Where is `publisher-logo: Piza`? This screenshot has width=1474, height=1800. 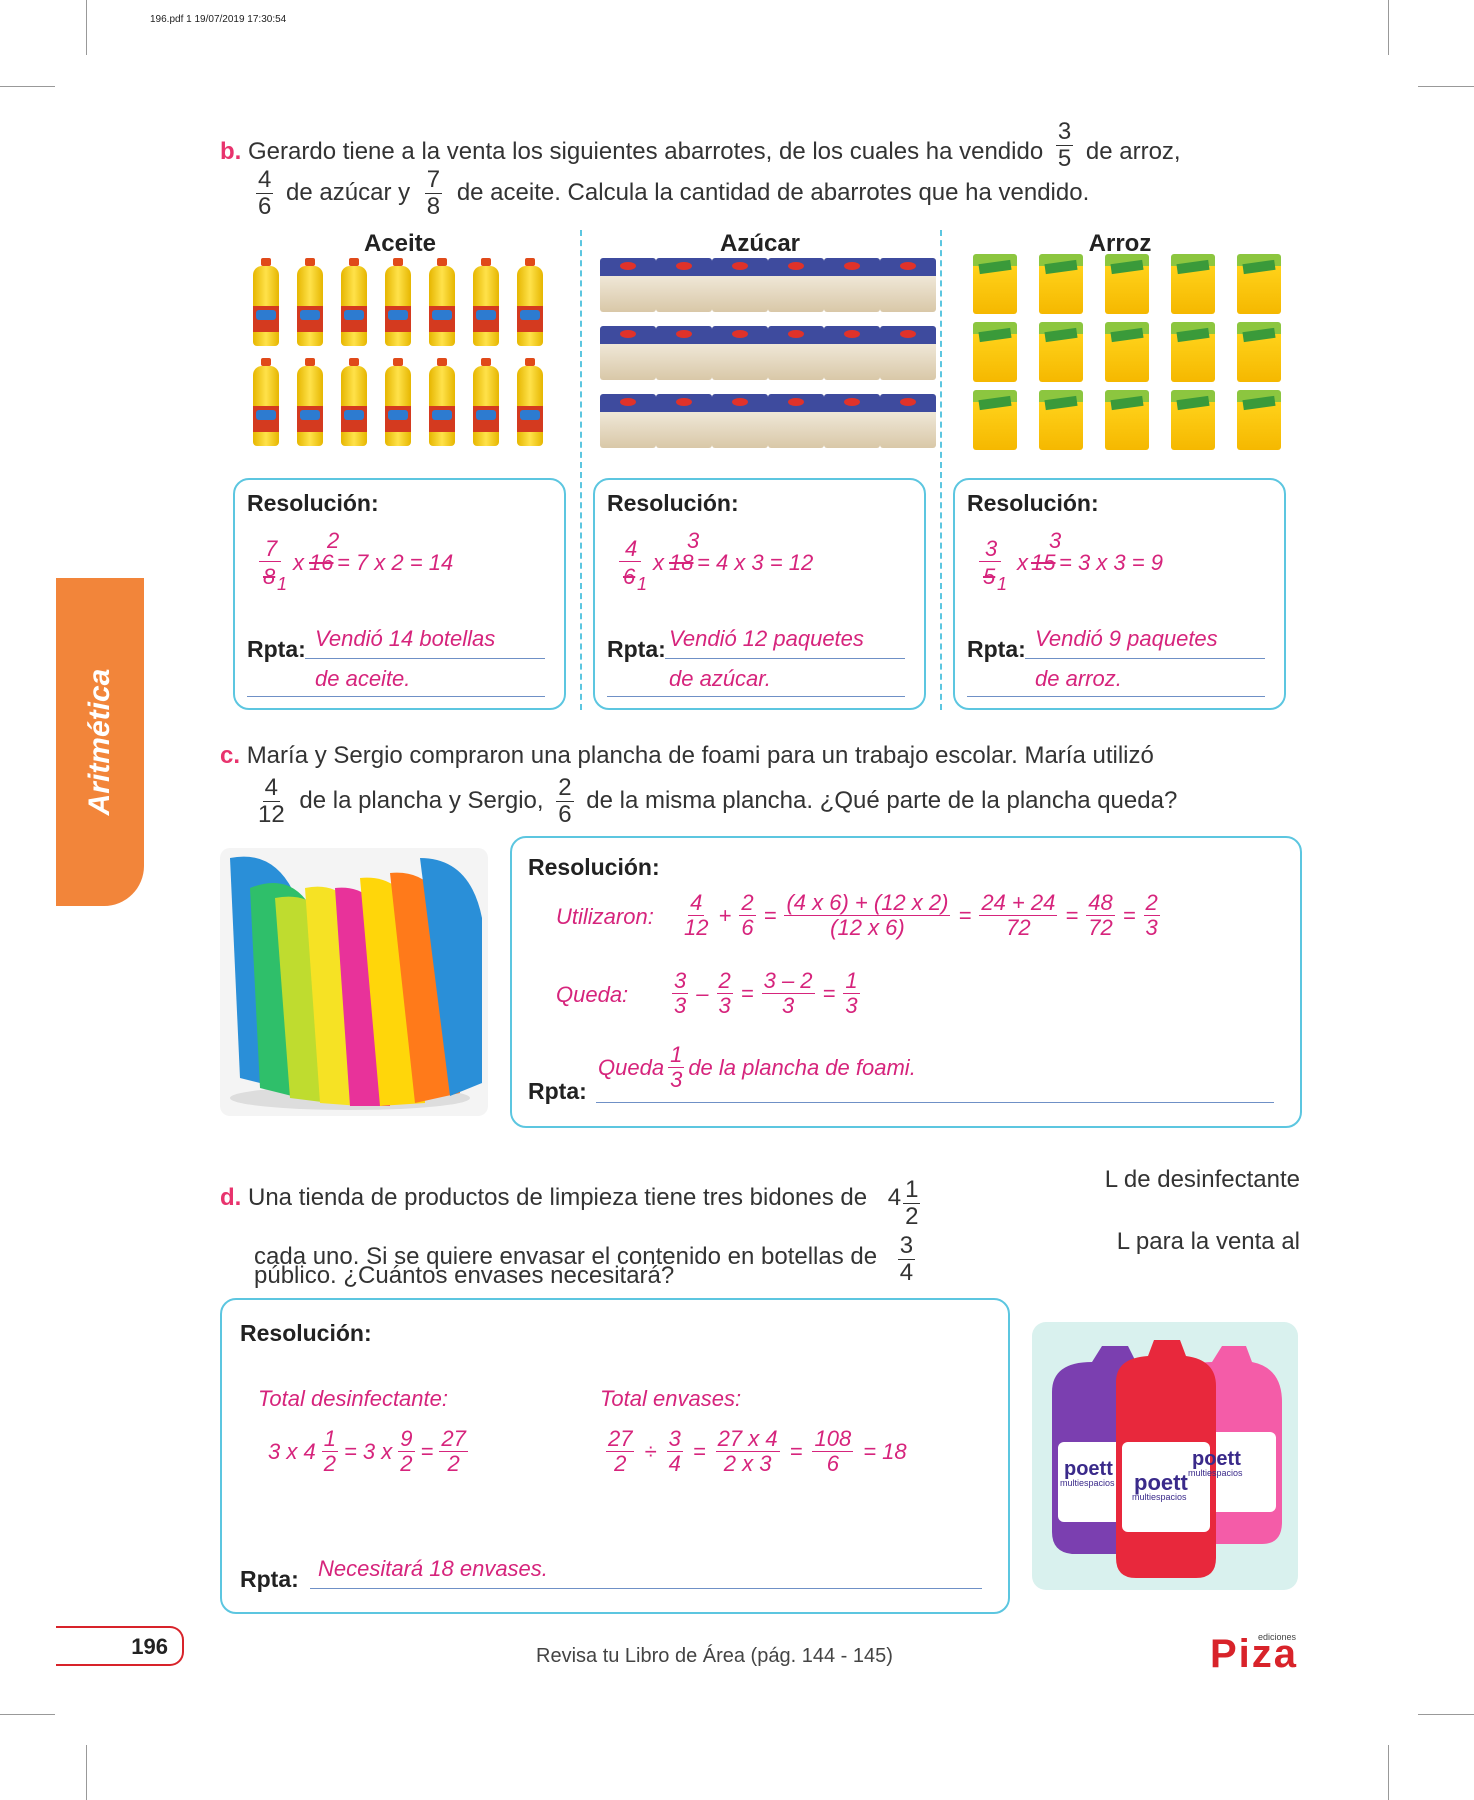
publisher-logo: Piza is located at coordinates (1254, 1654).